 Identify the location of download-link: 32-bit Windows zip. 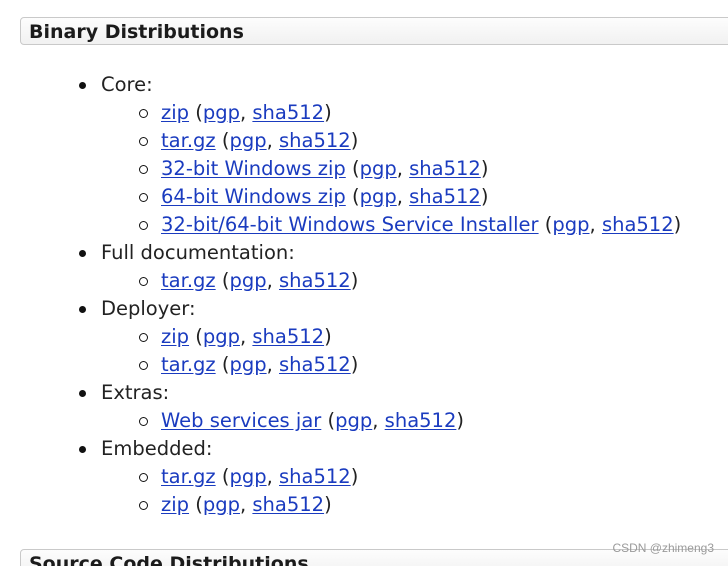
(253, 168).